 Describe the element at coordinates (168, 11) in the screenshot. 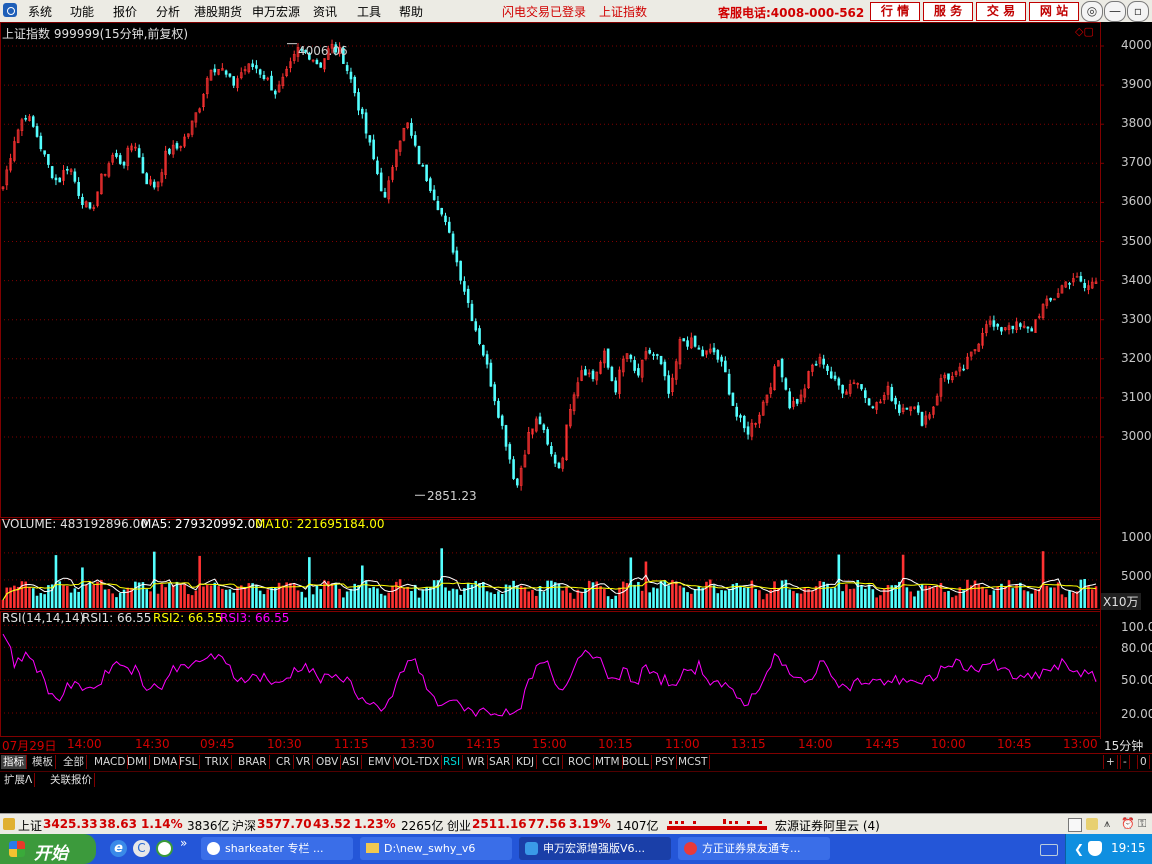

I see `menu-item-analysis: 分析` at that location.